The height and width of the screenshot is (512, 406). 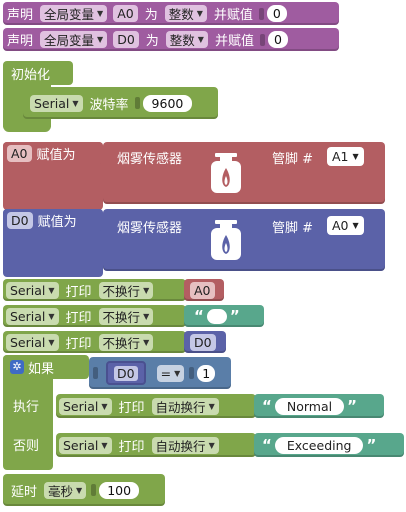 I want to click on then-serial-print-block: Serial ▼ 打印 自动换行 ▼, so click(x=156, y=406).